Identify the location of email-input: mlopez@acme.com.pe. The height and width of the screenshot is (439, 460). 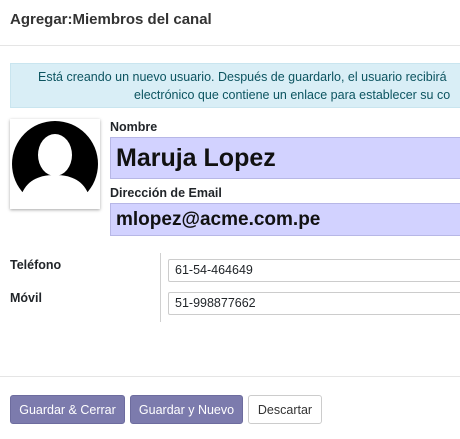
(285, 219).